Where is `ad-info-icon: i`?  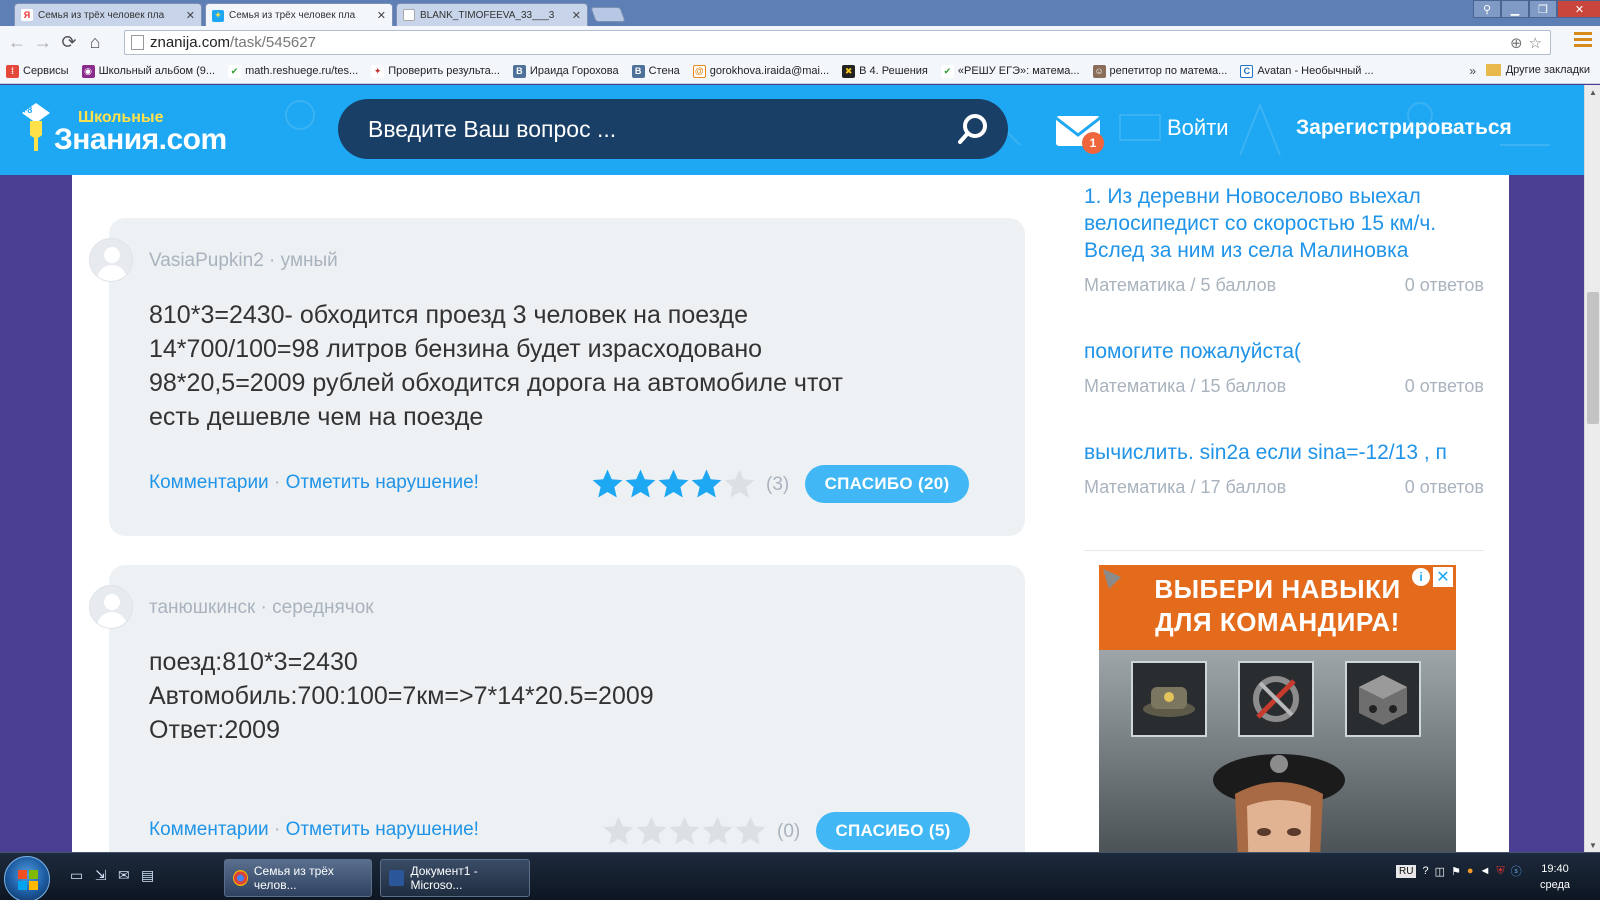
ad-info-icon: i is located at coordinates (1421, 577).